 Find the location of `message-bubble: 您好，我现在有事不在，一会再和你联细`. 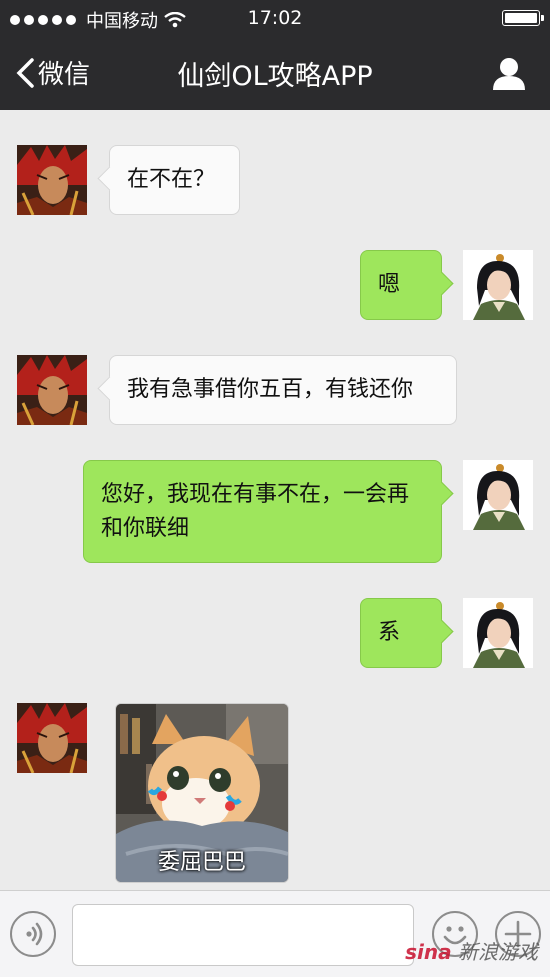

message-bubble: 您好，我现在有事不在，一会再和你联细 is located at coordinates (262, 511).